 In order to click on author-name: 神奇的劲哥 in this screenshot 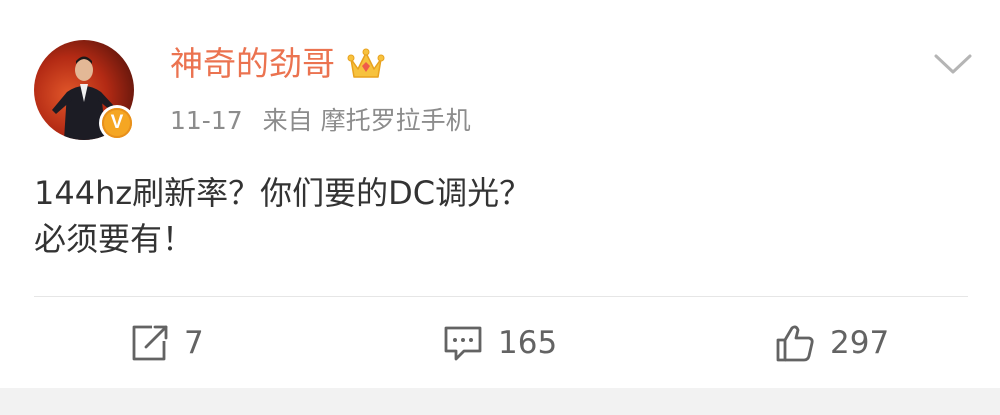, I will do `click(252, 64)`.